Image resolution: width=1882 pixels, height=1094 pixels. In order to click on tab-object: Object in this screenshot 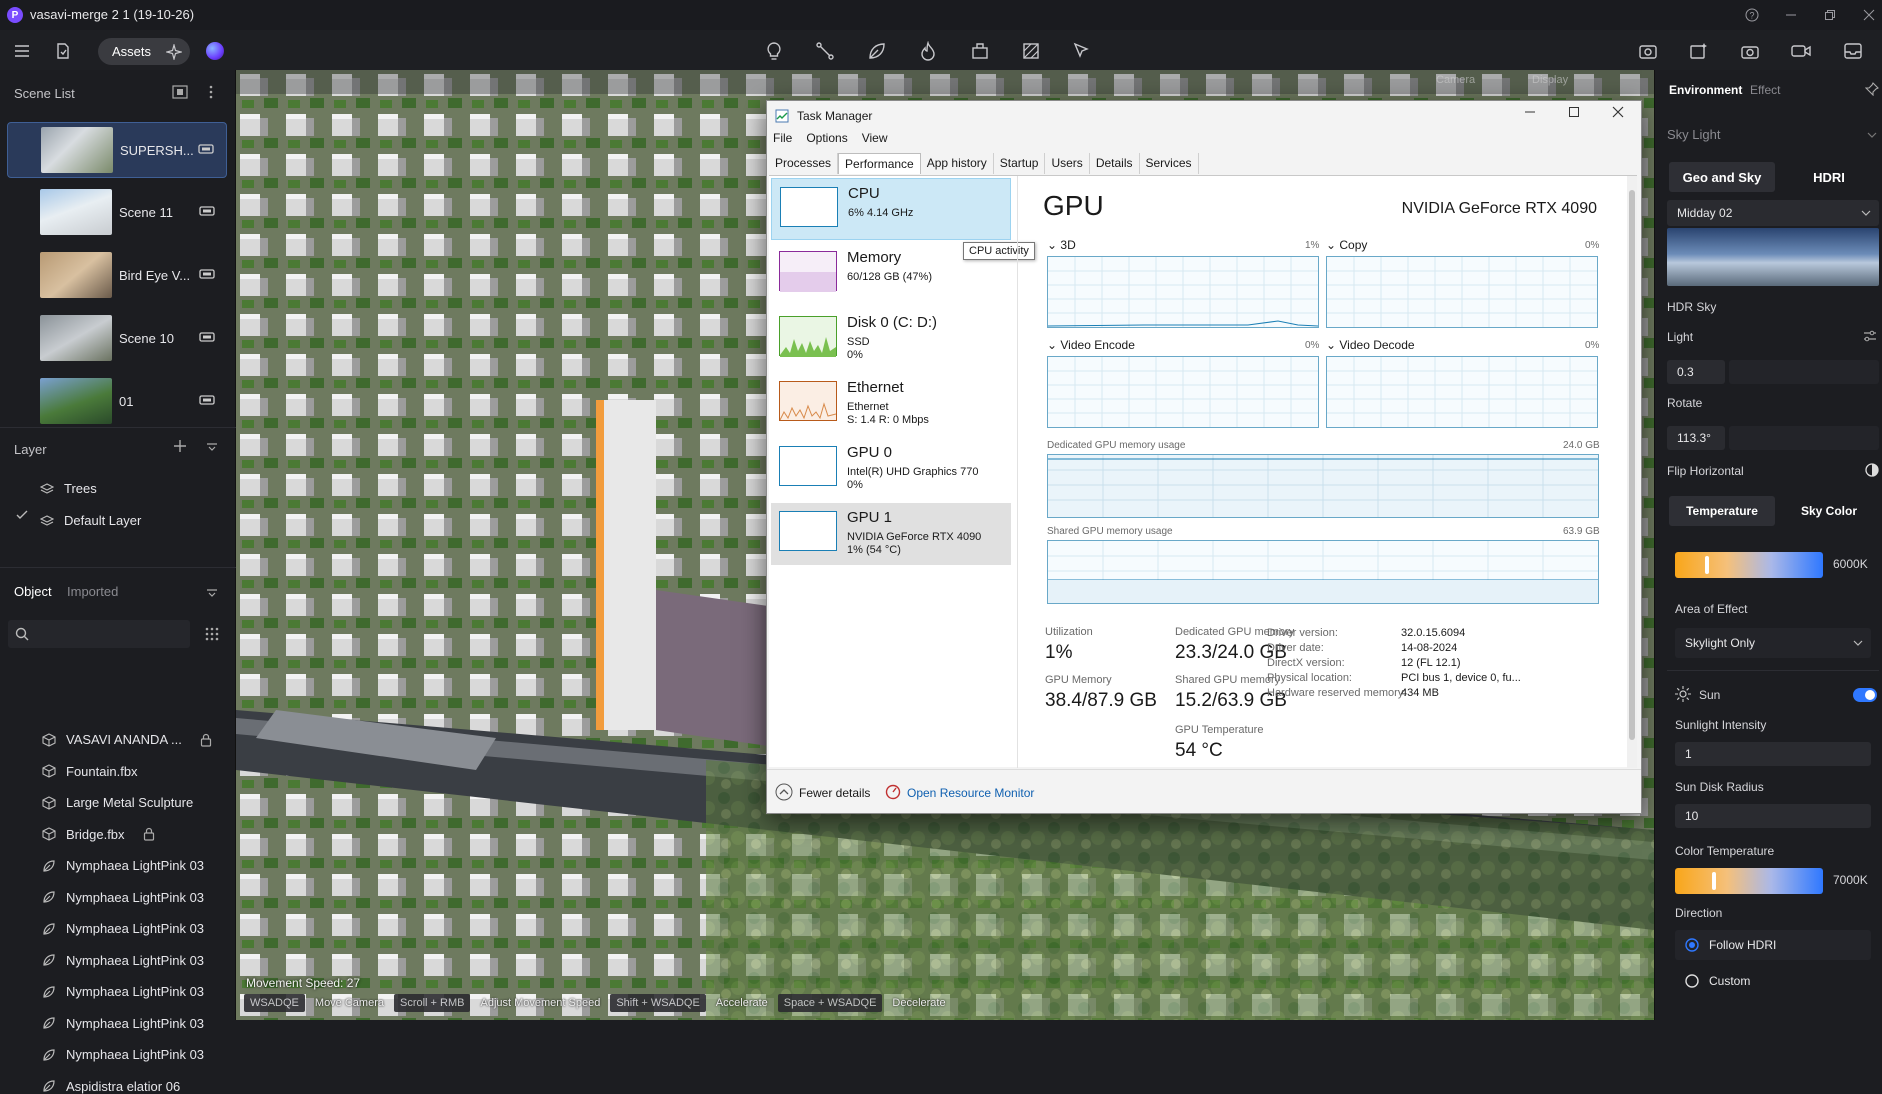, I will do `click(33, 591)`.